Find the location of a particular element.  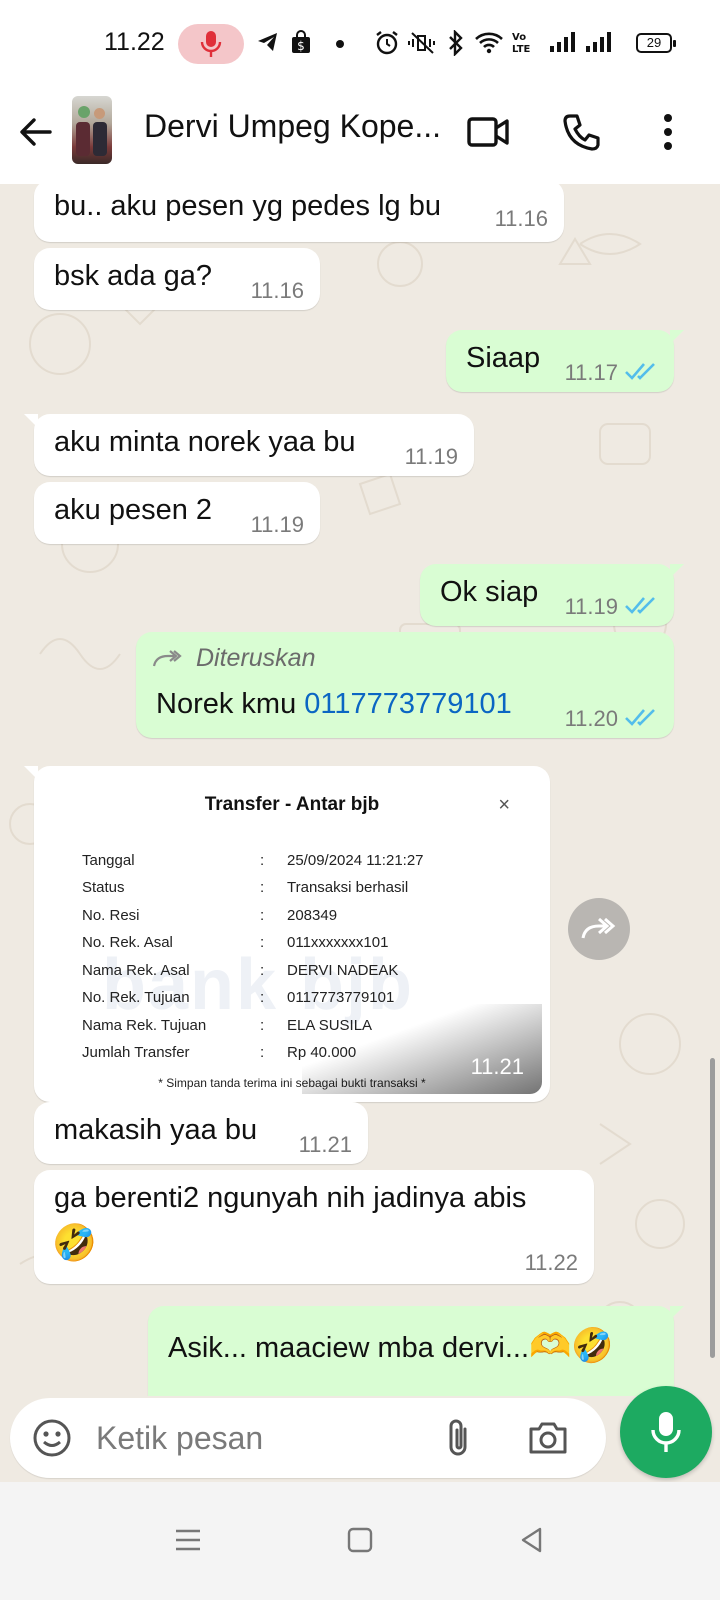

forward-icon is located at coordinates (598, 928).